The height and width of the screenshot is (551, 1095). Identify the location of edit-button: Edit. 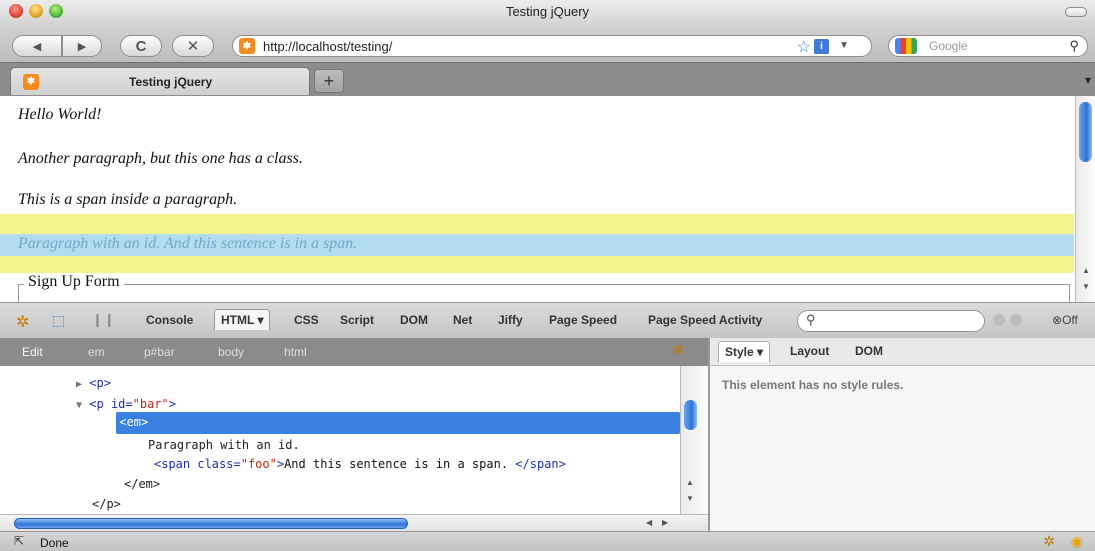
(32, 352).